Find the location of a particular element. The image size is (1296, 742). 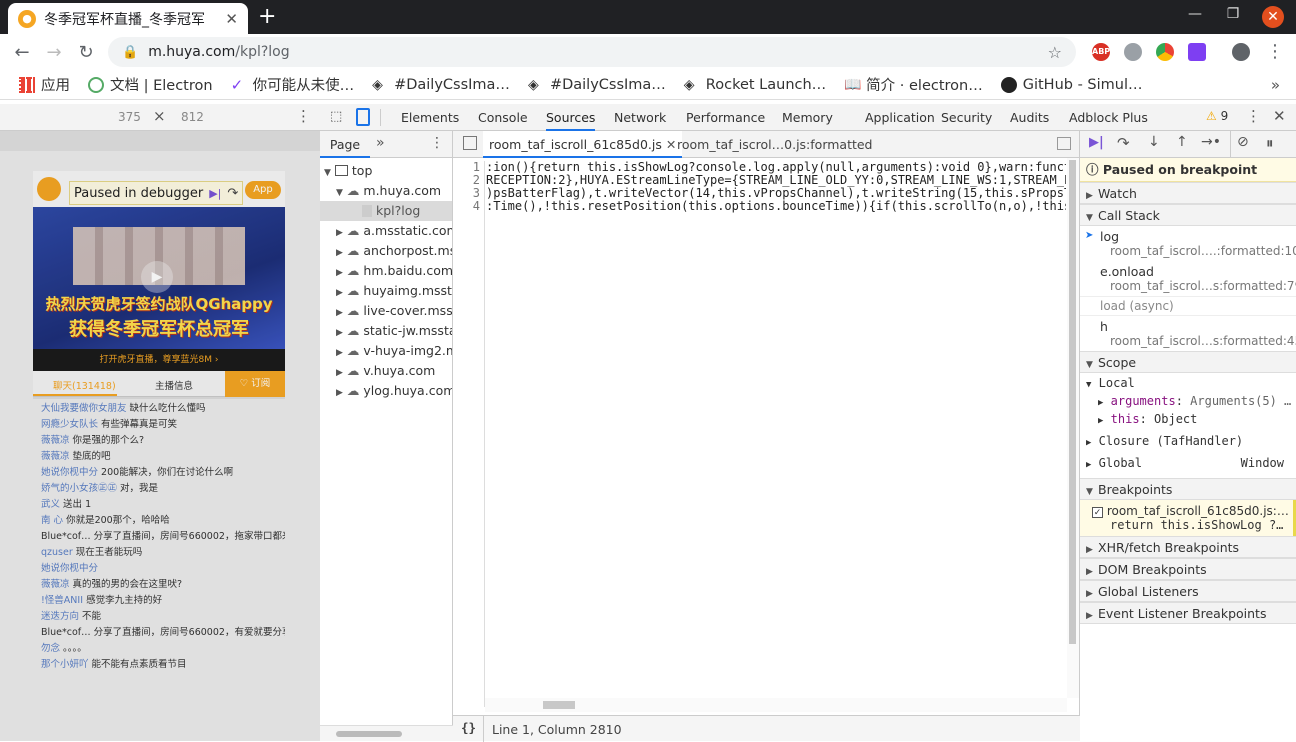

editor-tab-active: room_taf_iscroll_61c85d0.js ✕ is located at coordinates (583, 144).